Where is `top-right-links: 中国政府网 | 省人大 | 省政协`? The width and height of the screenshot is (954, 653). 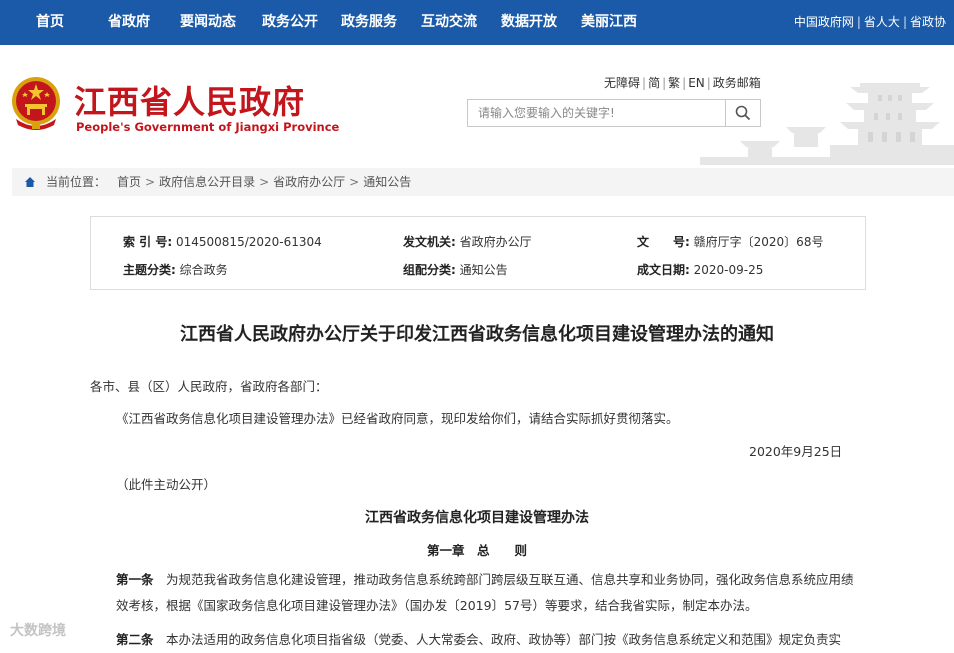
top-right-links: 中国政府网 | 省人大 | 省政协 is located at coordinates (870, 22).